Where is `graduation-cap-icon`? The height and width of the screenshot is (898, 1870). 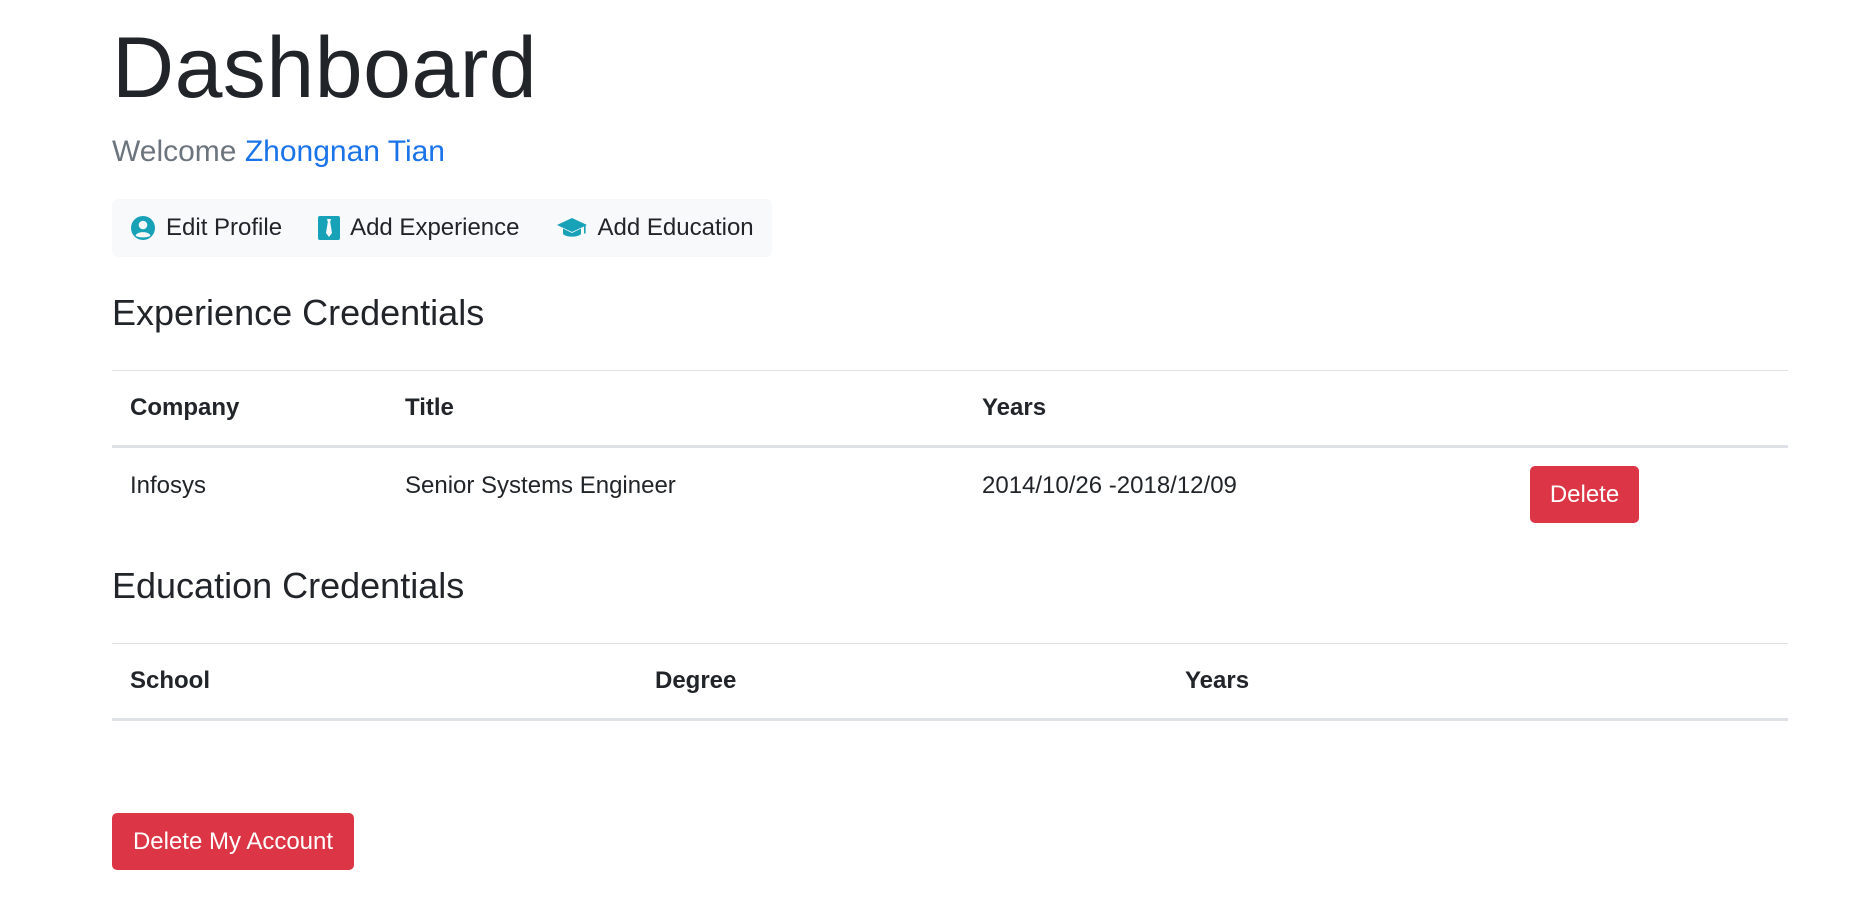 graduation-cap-icon is located at coordinates (572, 228).